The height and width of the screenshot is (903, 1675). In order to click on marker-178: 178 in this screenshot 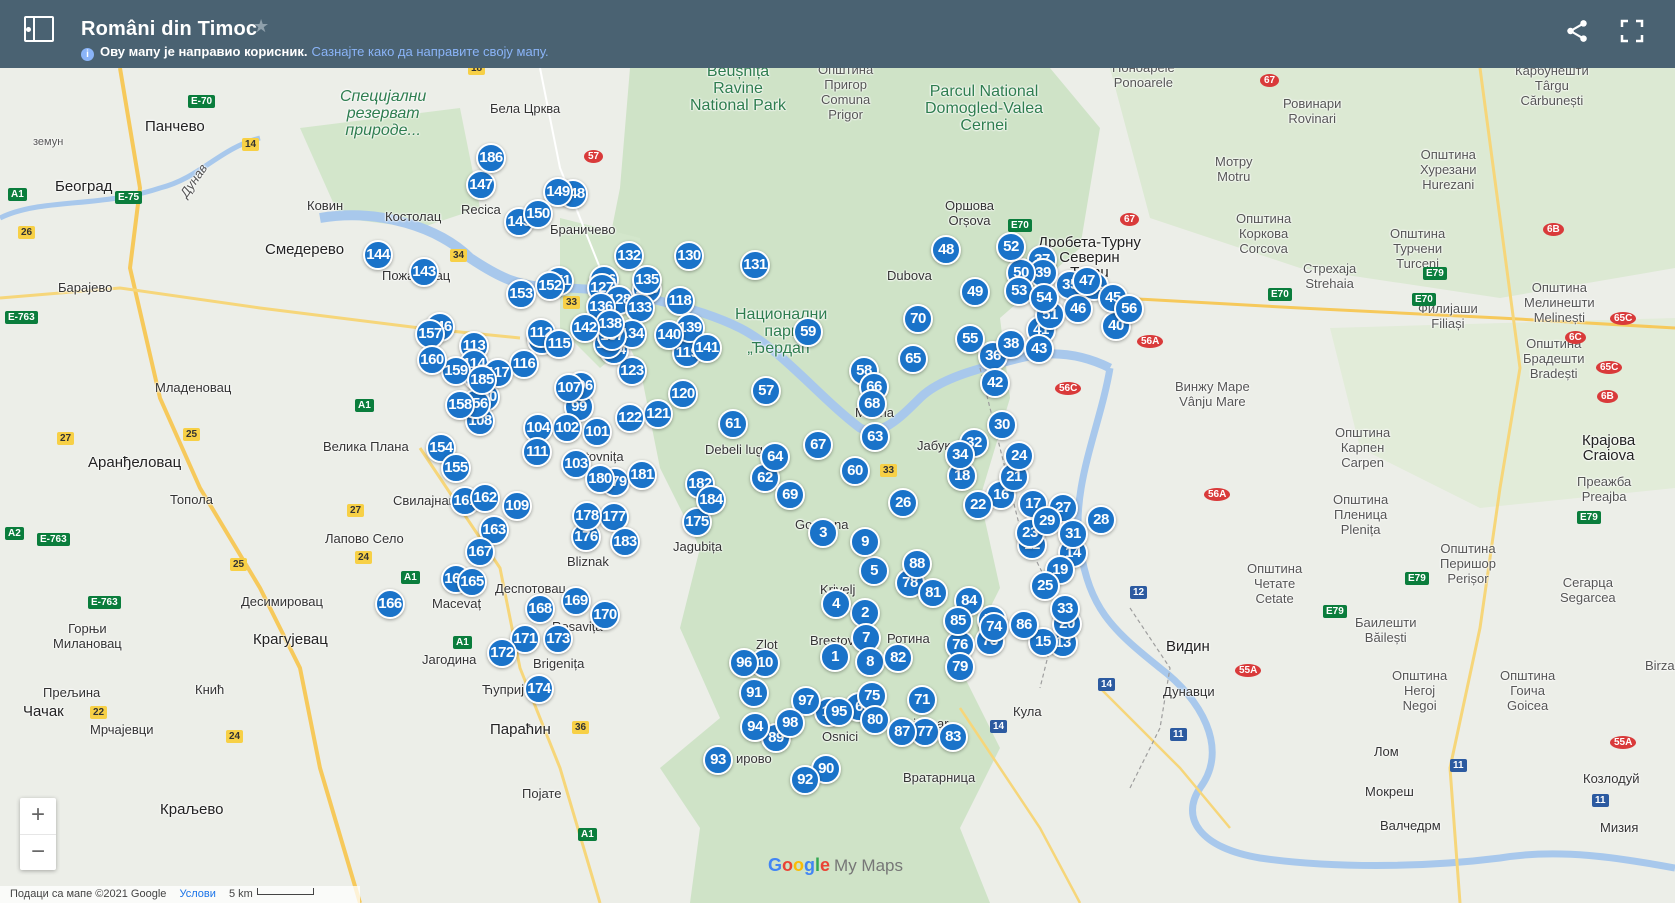, I will do `click(587, 516)`.